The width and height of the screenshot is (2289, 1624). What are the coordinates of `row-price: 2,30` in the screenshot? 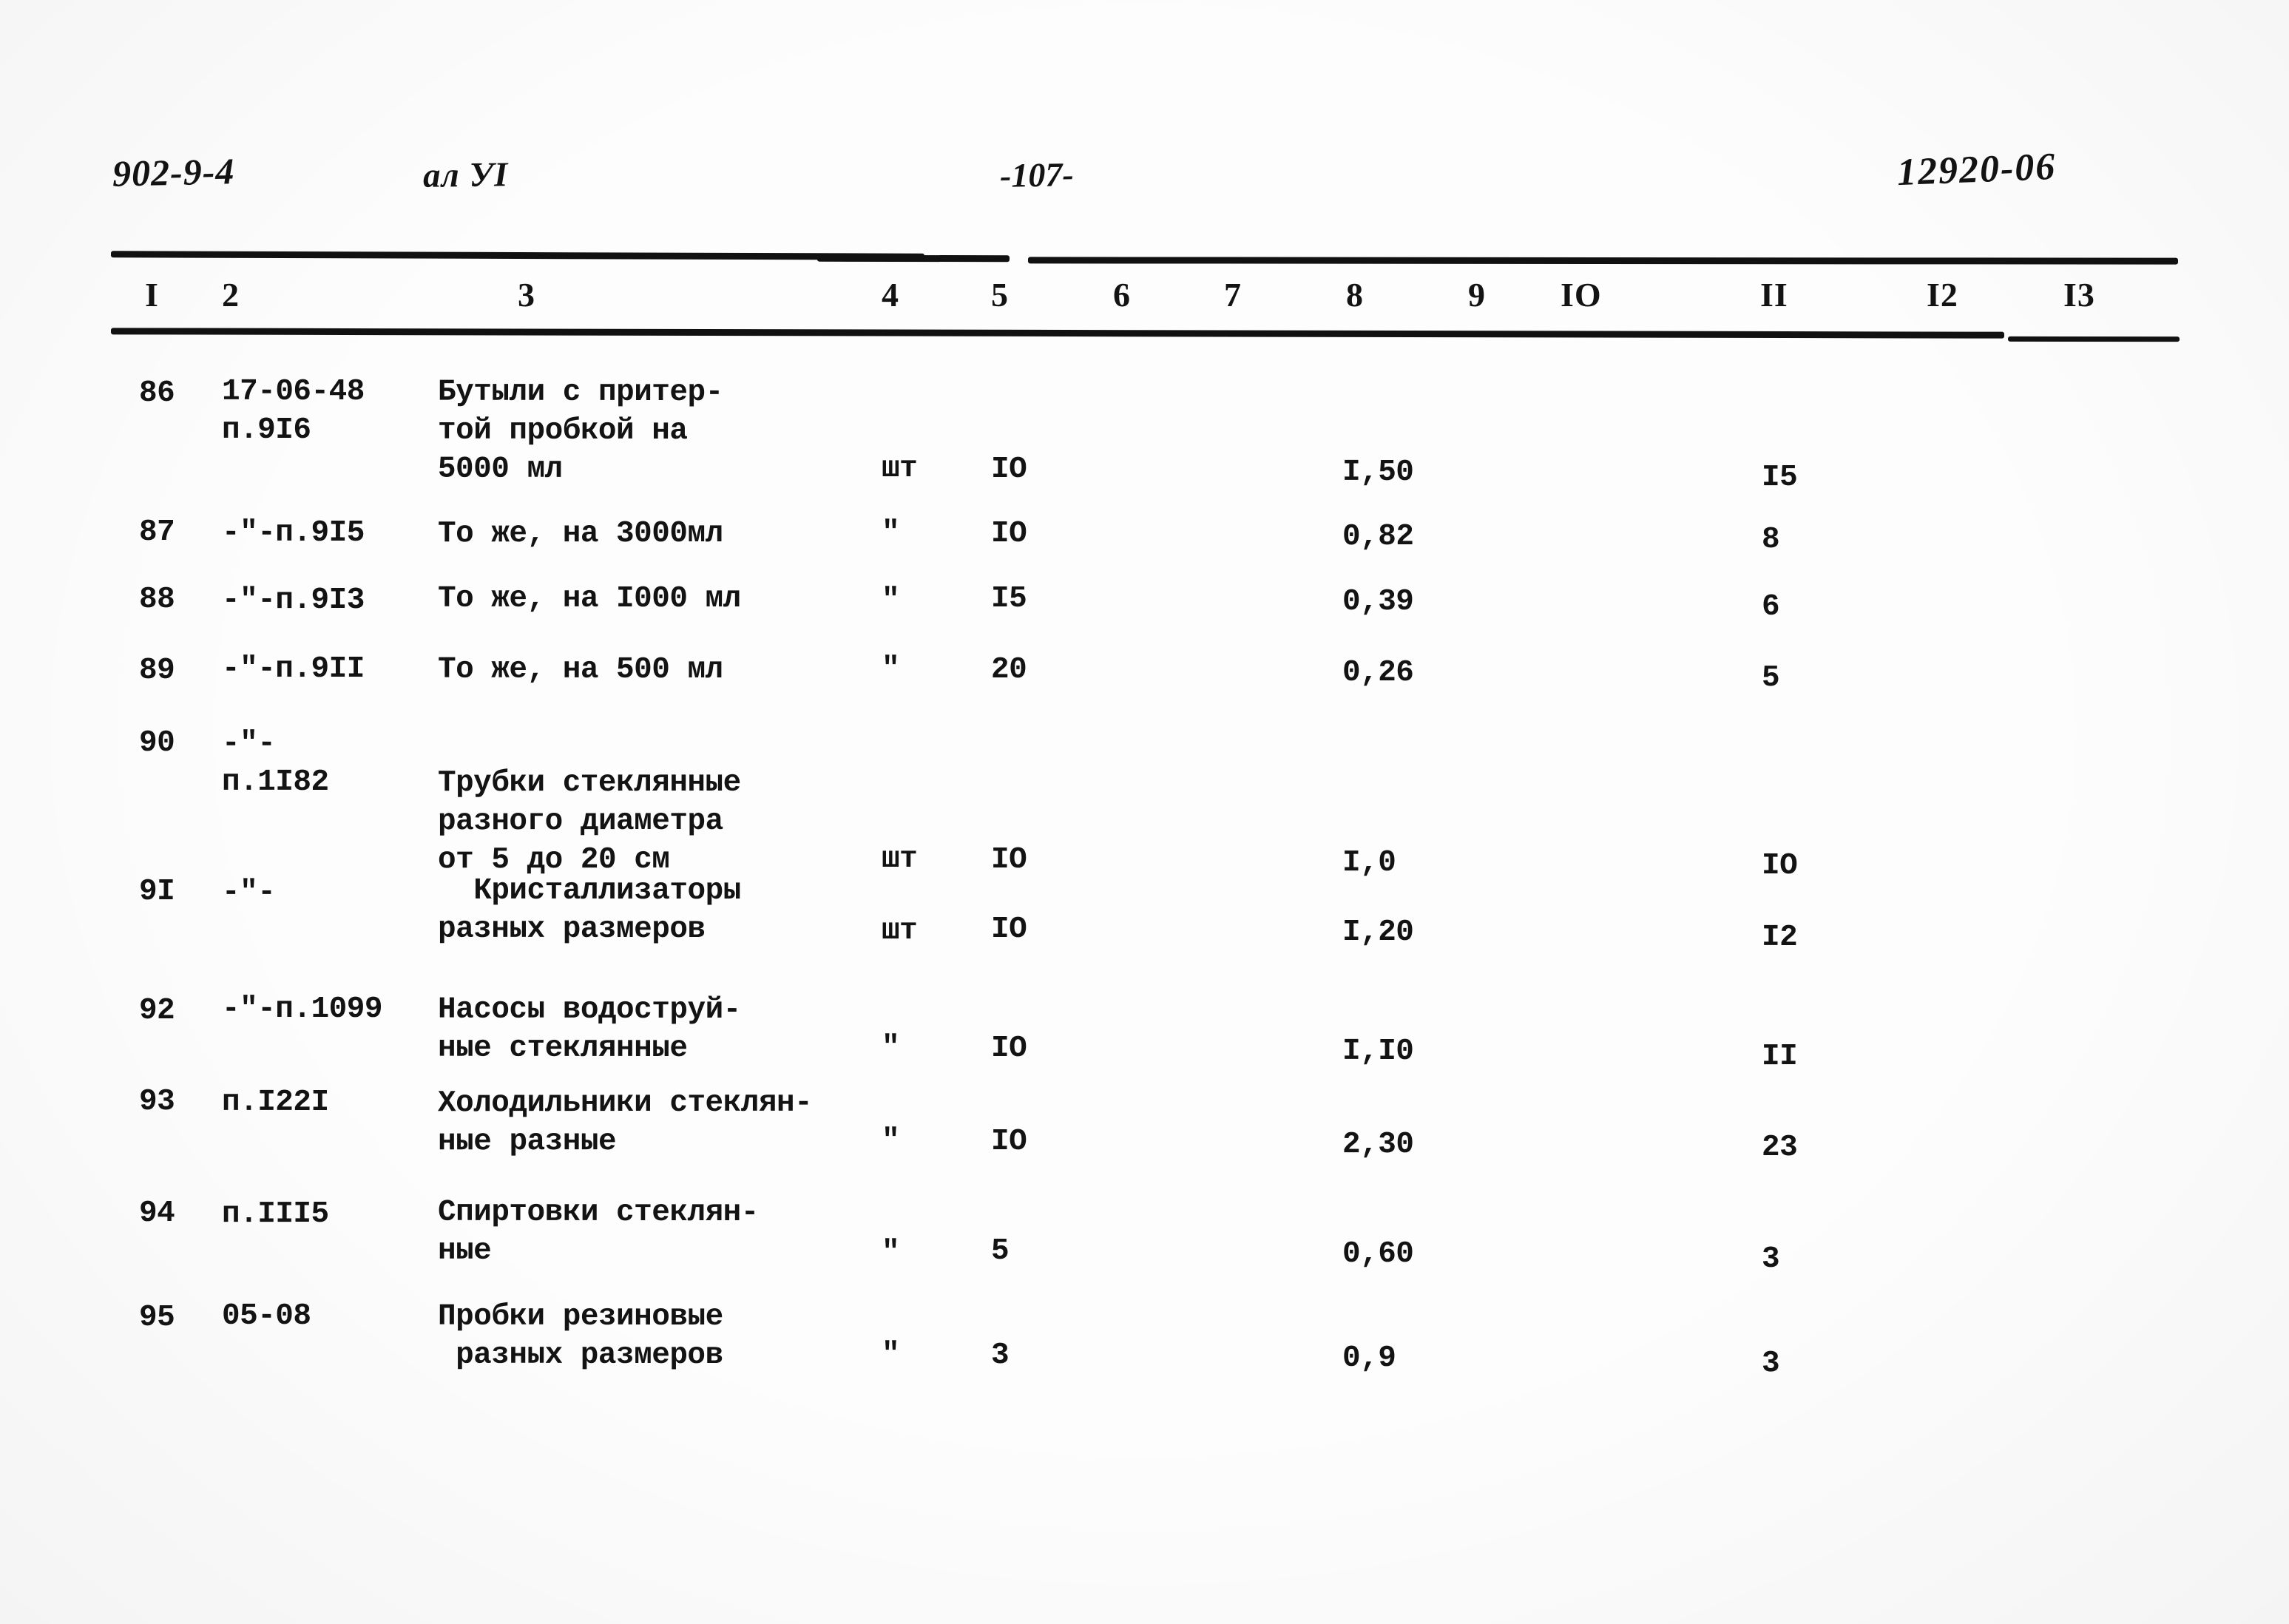 It's located at (1378, 1145).